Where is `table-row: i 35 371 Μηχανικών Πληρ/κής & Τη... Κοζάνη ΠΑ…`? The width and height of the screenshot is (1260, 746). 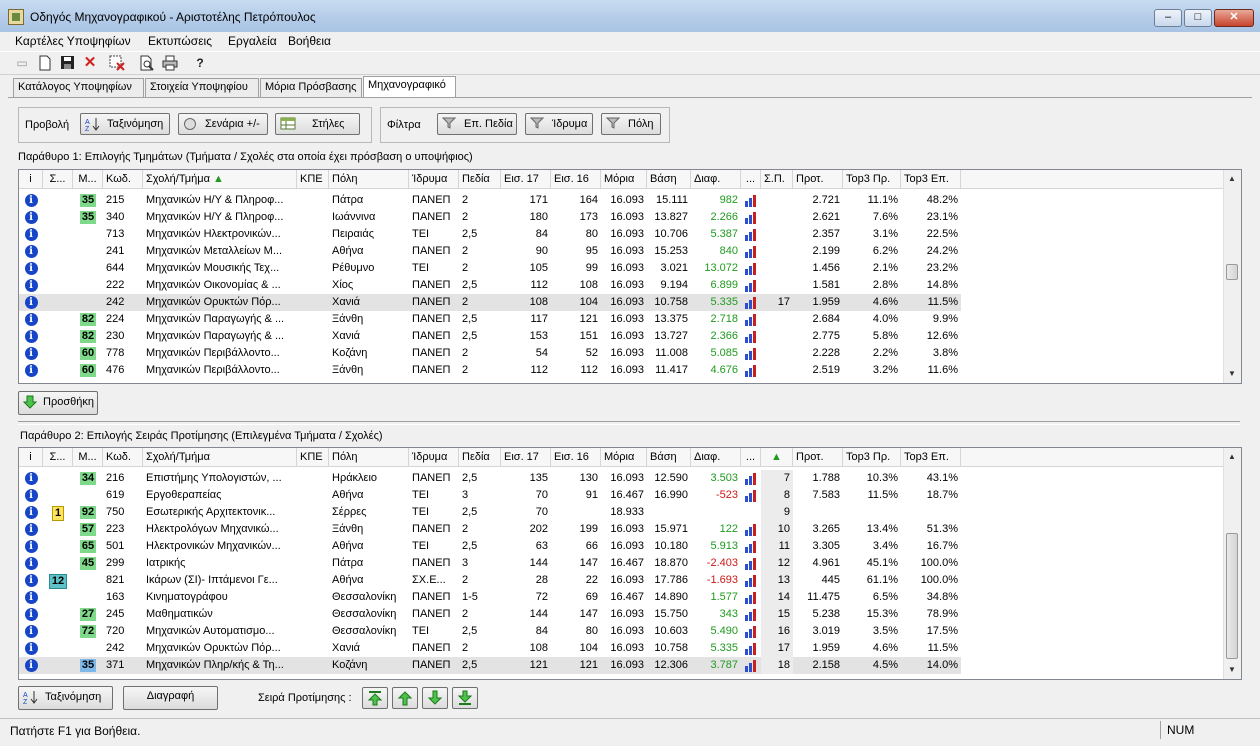 table-row: i 35 371 Μηχανικών Πληρ/κής & Τη... Κοζάνη ΠΑ… is located at coordinates (490, 665).